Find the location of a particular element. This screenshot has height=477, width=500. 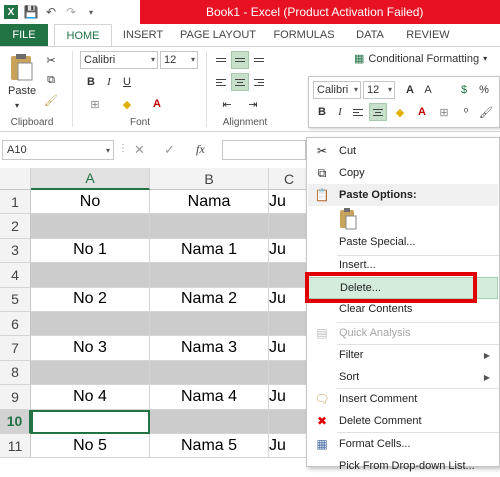

column-header-c: C is located at coordinates (289, 179).